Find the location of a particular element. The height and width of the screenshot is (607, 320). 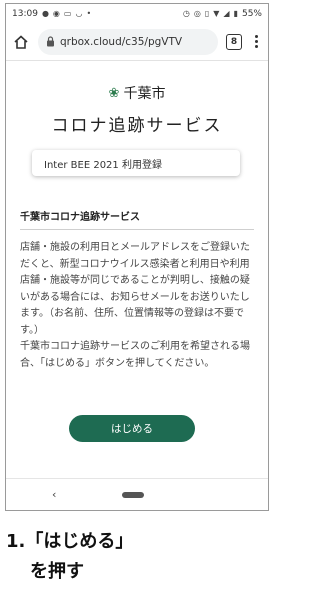

browser-toolbar: qrbox.cloud/c35/pgVTV 8 is located at coordinates (137, 42).